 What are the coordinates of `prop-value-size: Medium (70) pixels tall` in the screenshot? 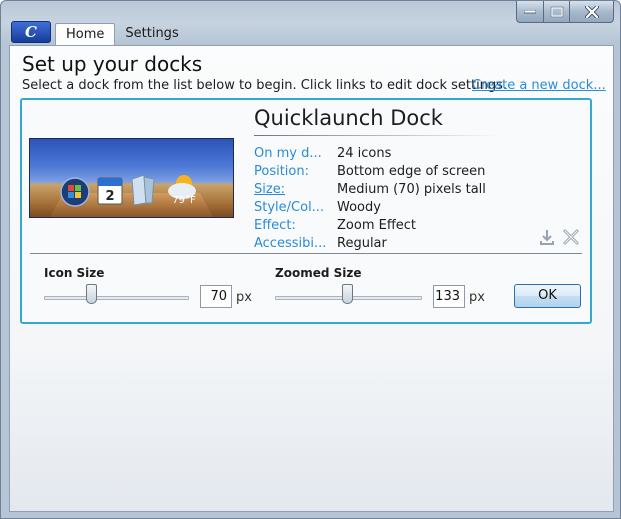 It's located at (411, 189).